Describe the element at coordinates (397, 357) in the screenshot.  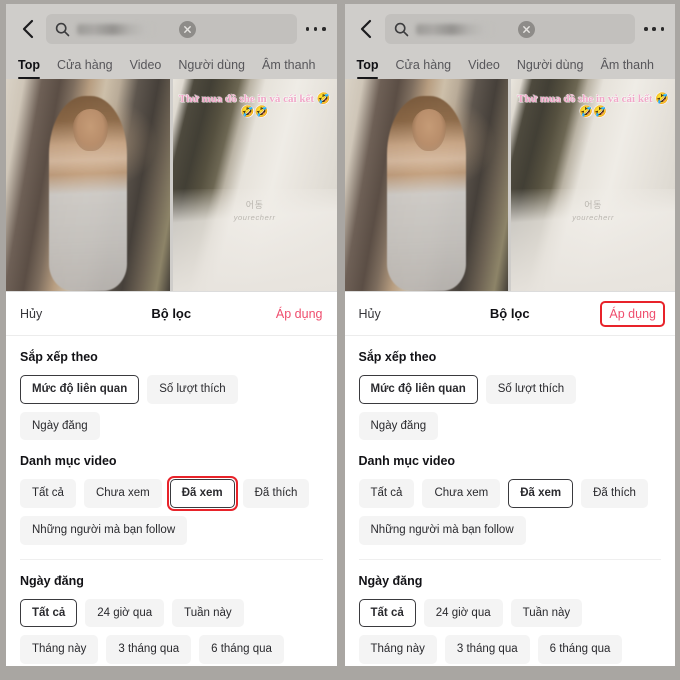
I see `section-title: Sắp xếp theo` at that location.